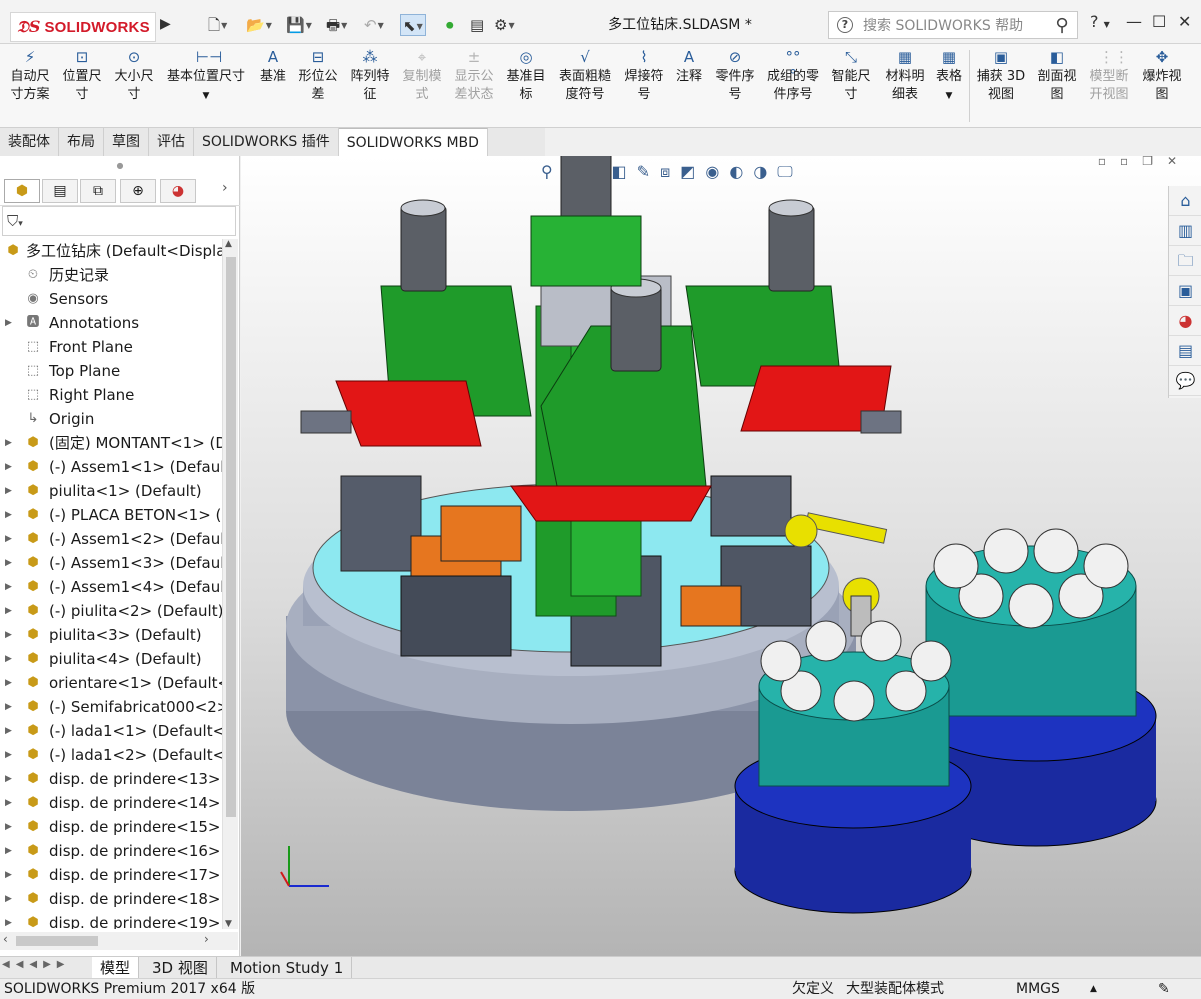 This screenshot has height=999, width=1201. Describe the element at coordinates (111, 299) in the screenshot. I see `tree-item-sensors: ◉ Sensors` at that location.